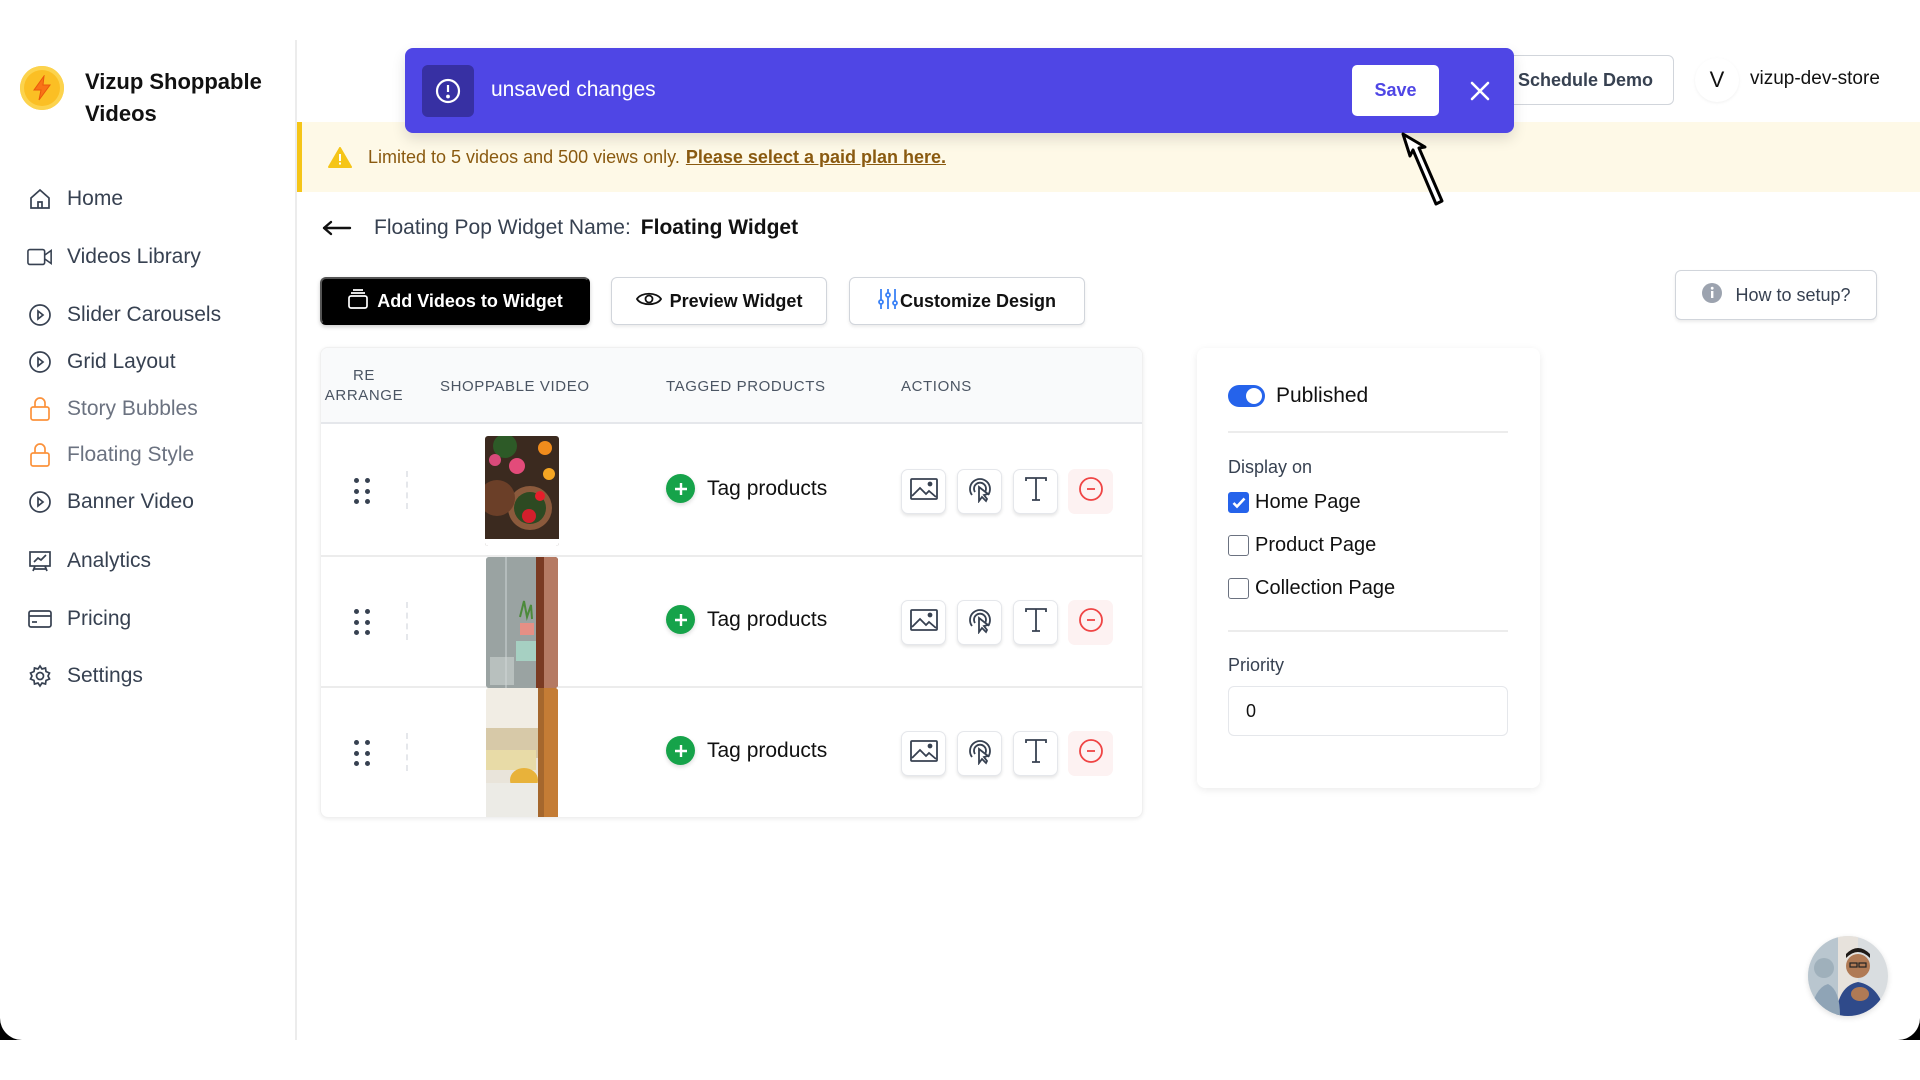  What do you see at coordinates (1308, 502) in the screenshot?
I see `checkbox-label: Home Page` at bounding box center [1308, 502].